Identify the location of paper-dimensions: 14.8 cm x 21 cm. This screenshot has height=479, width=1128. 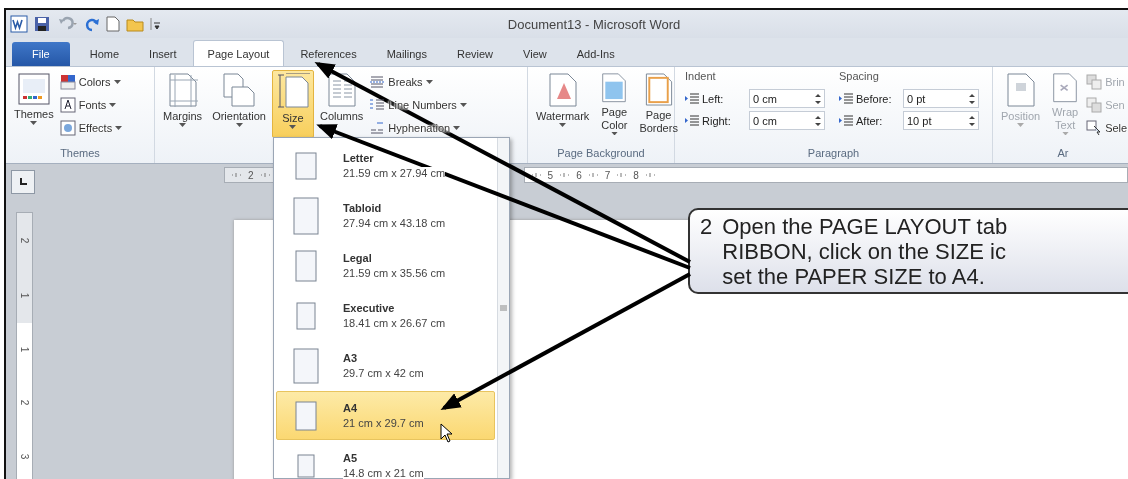
(383, 473).